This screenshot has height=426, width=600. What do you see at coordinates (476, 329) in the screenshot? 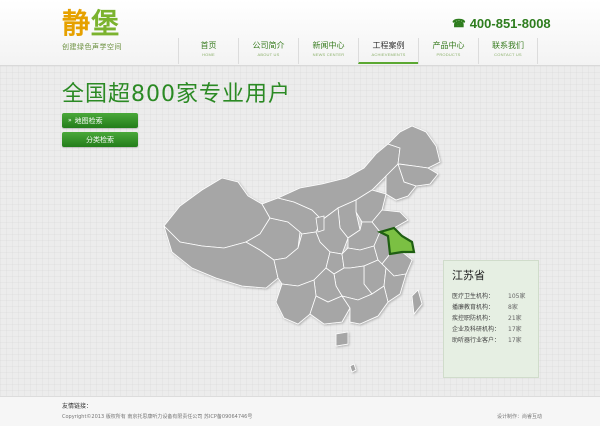
I see `info-label: 企业及科研机构：` at bounding box center [476, 329].